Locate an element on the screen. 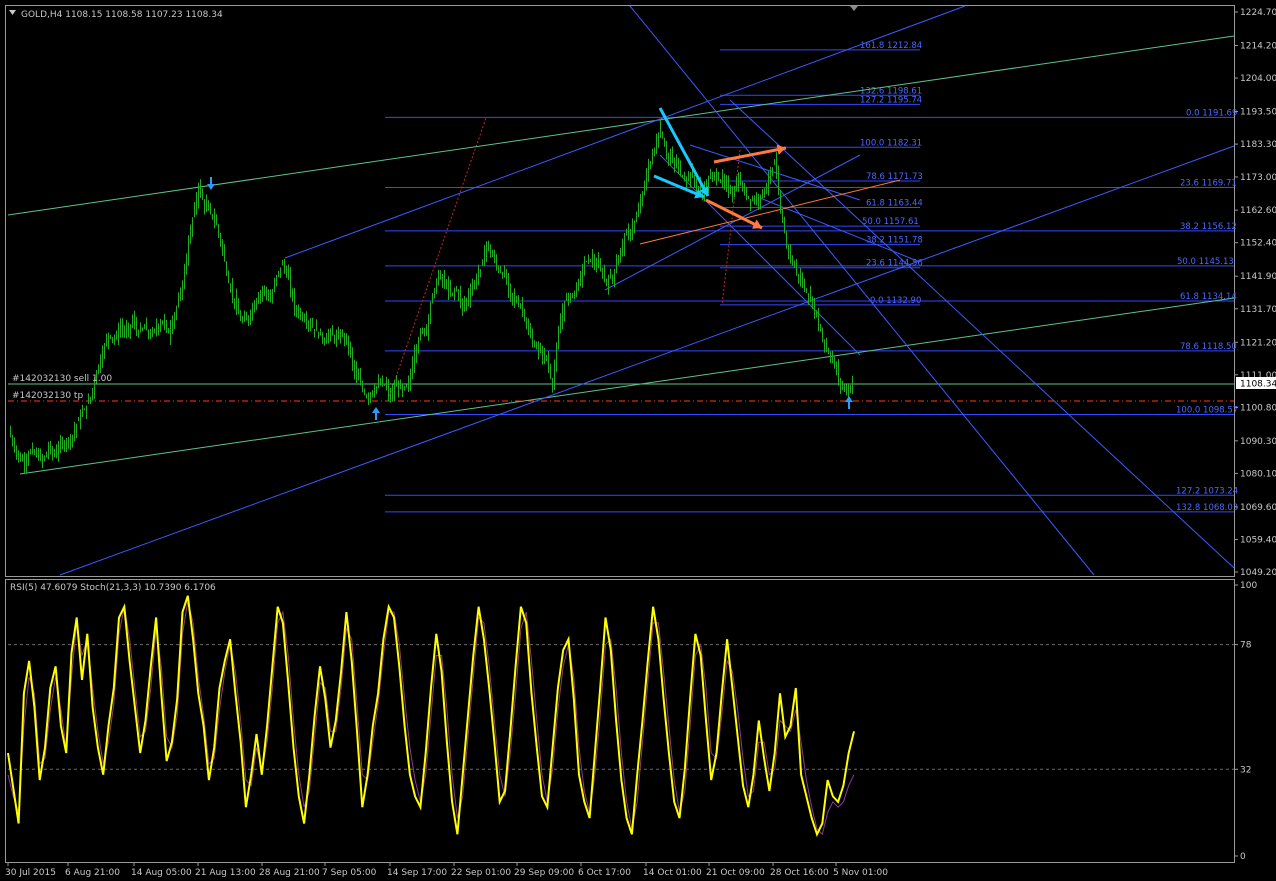 The image size is (1276, 881). time-tick-label: 21 Oct 09:00 is located at coordinates (735, 873).